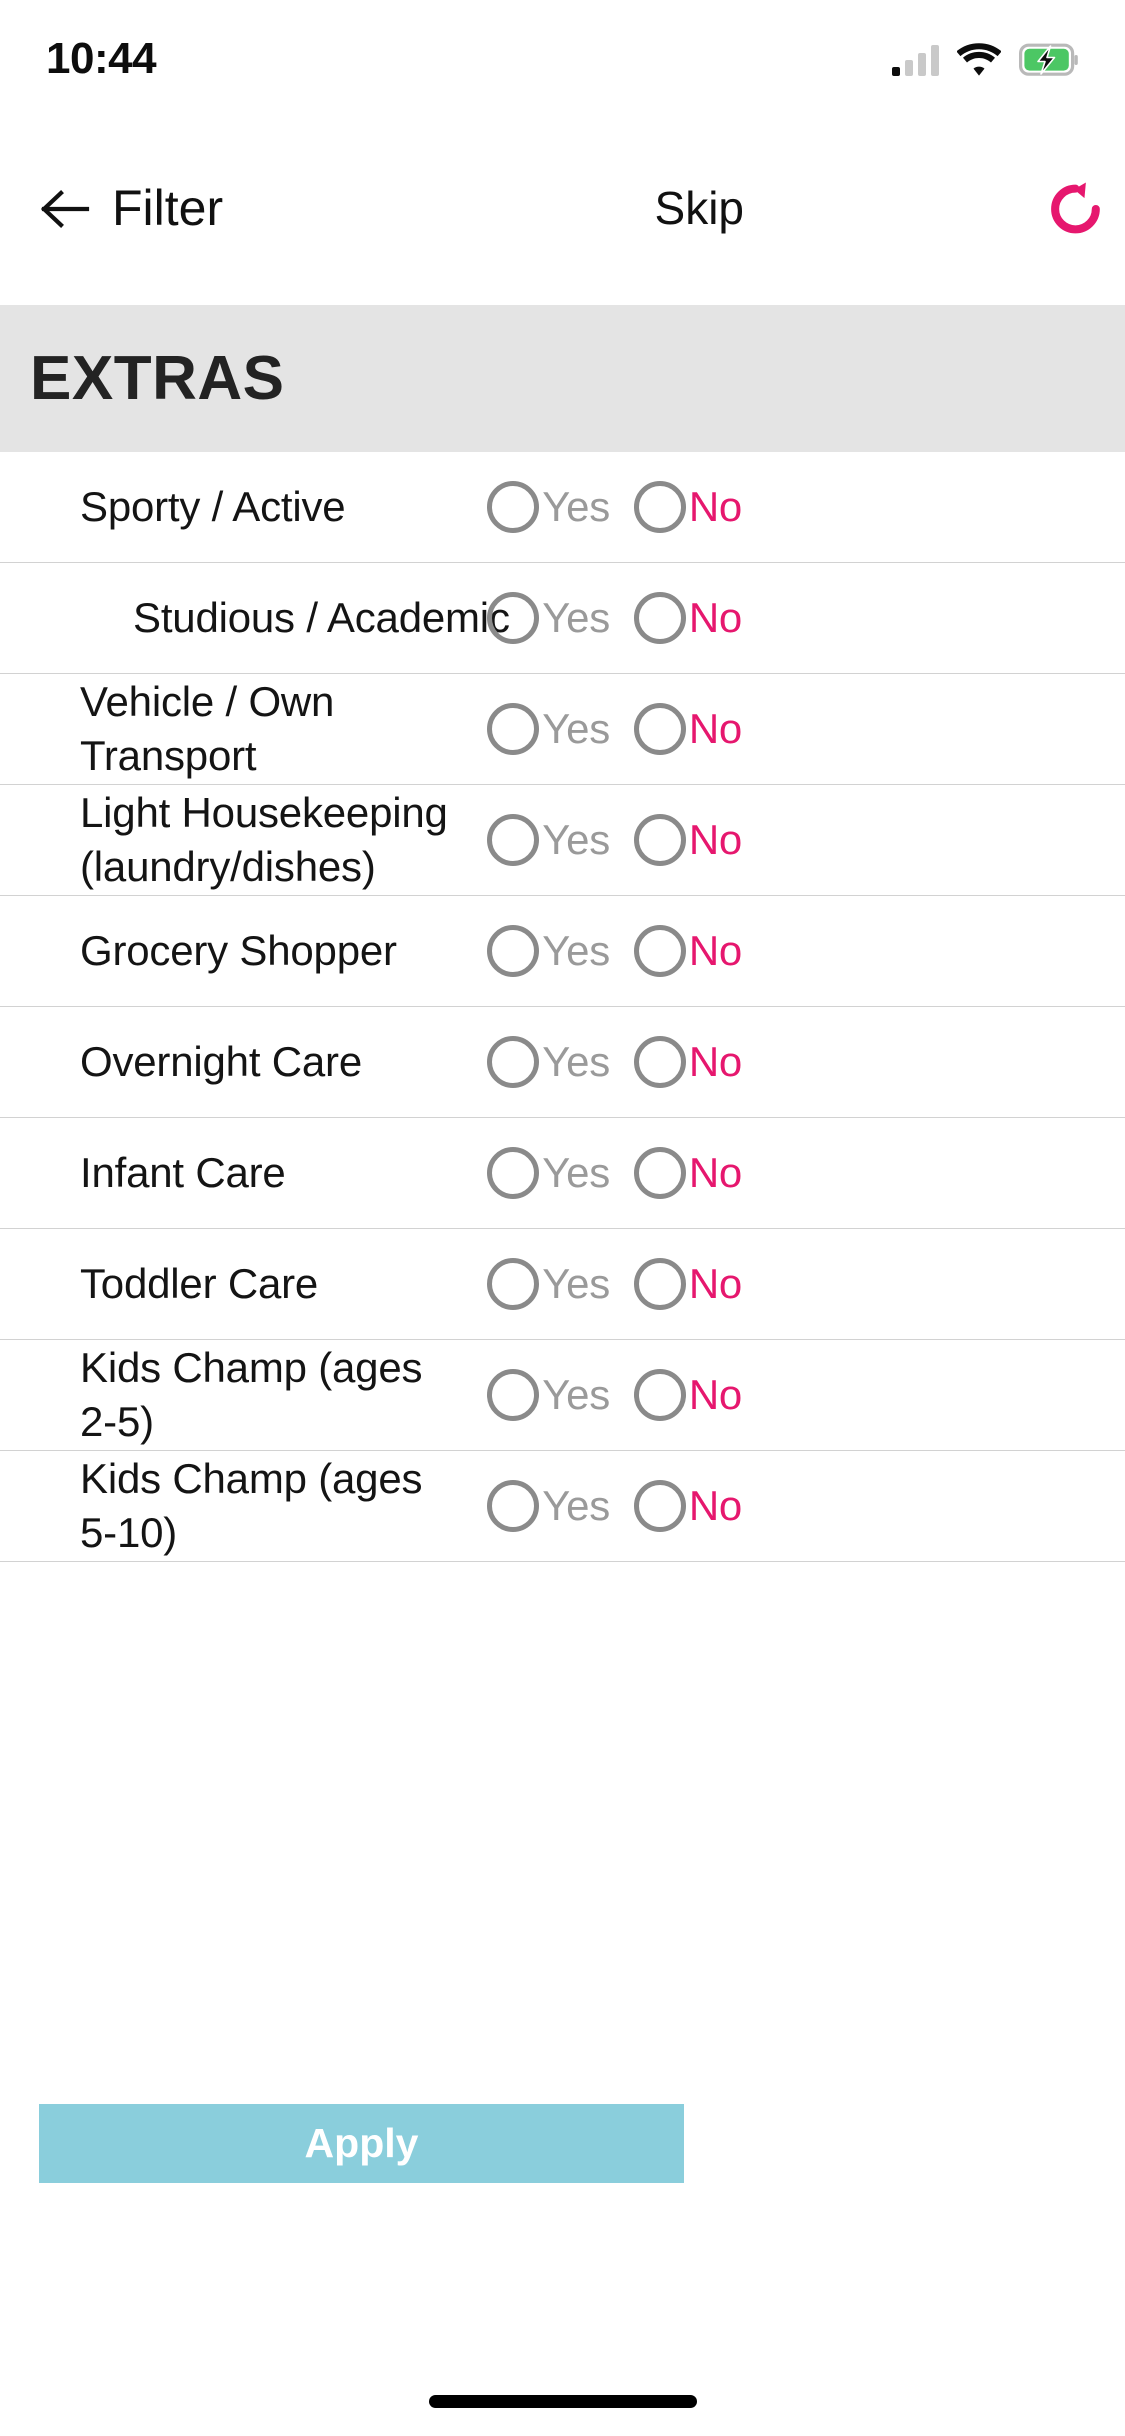 The height and width of the screenshot is (2436, 1125). I want to click on table-row: Toddler Care Yes No, so click(562, 1284).